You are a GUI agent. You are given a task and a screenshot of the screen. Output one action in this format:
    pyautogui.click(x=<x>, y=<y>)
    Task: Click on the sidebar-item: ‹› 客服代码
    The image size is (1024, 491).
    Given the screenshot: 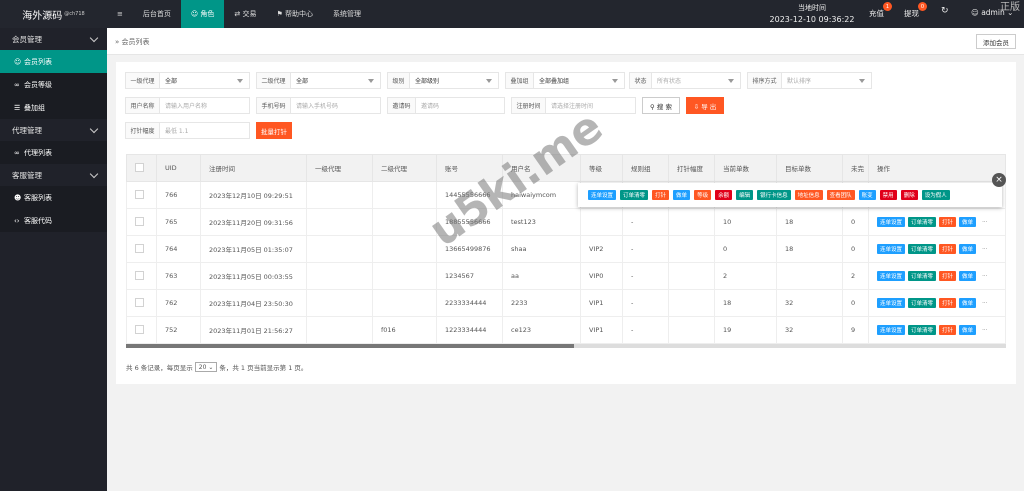 What is the action you would take?
    pyautogui.click(x=53, y=220)
    